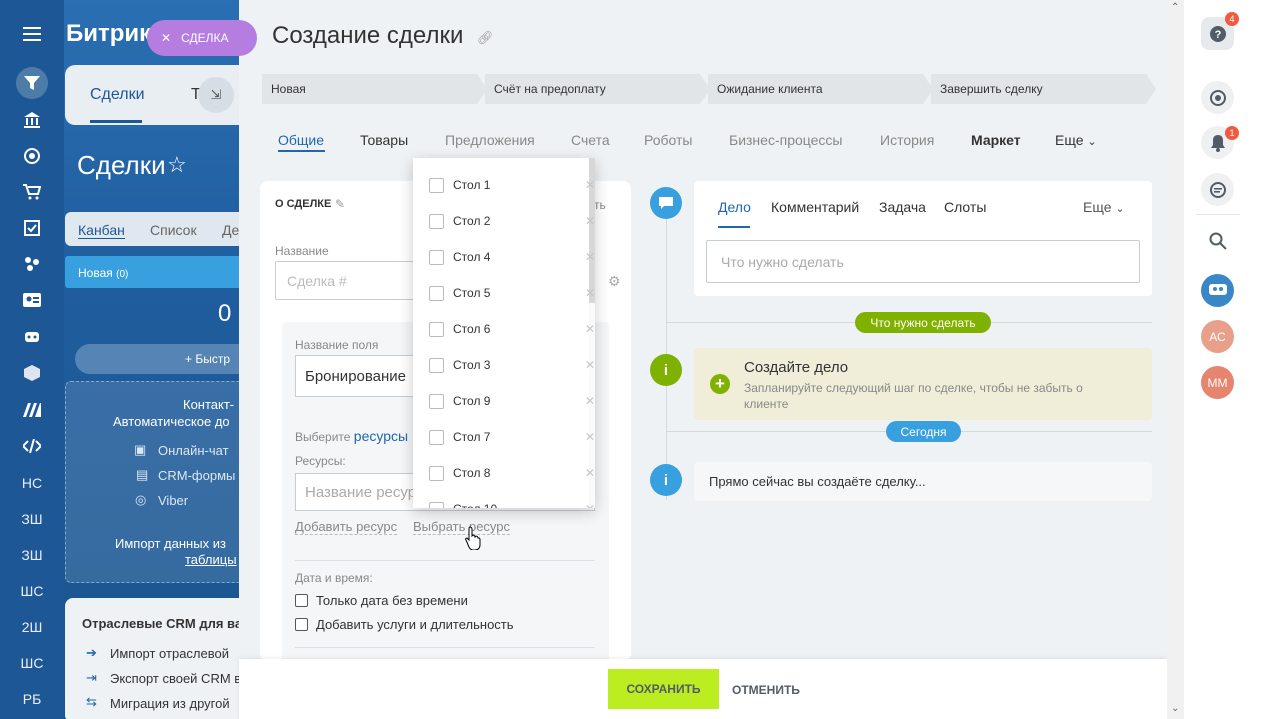 The image size is (1267, 719). Describe the element at coordinates (32, 83) in the screenshot. I see `filter-icon` at that location.